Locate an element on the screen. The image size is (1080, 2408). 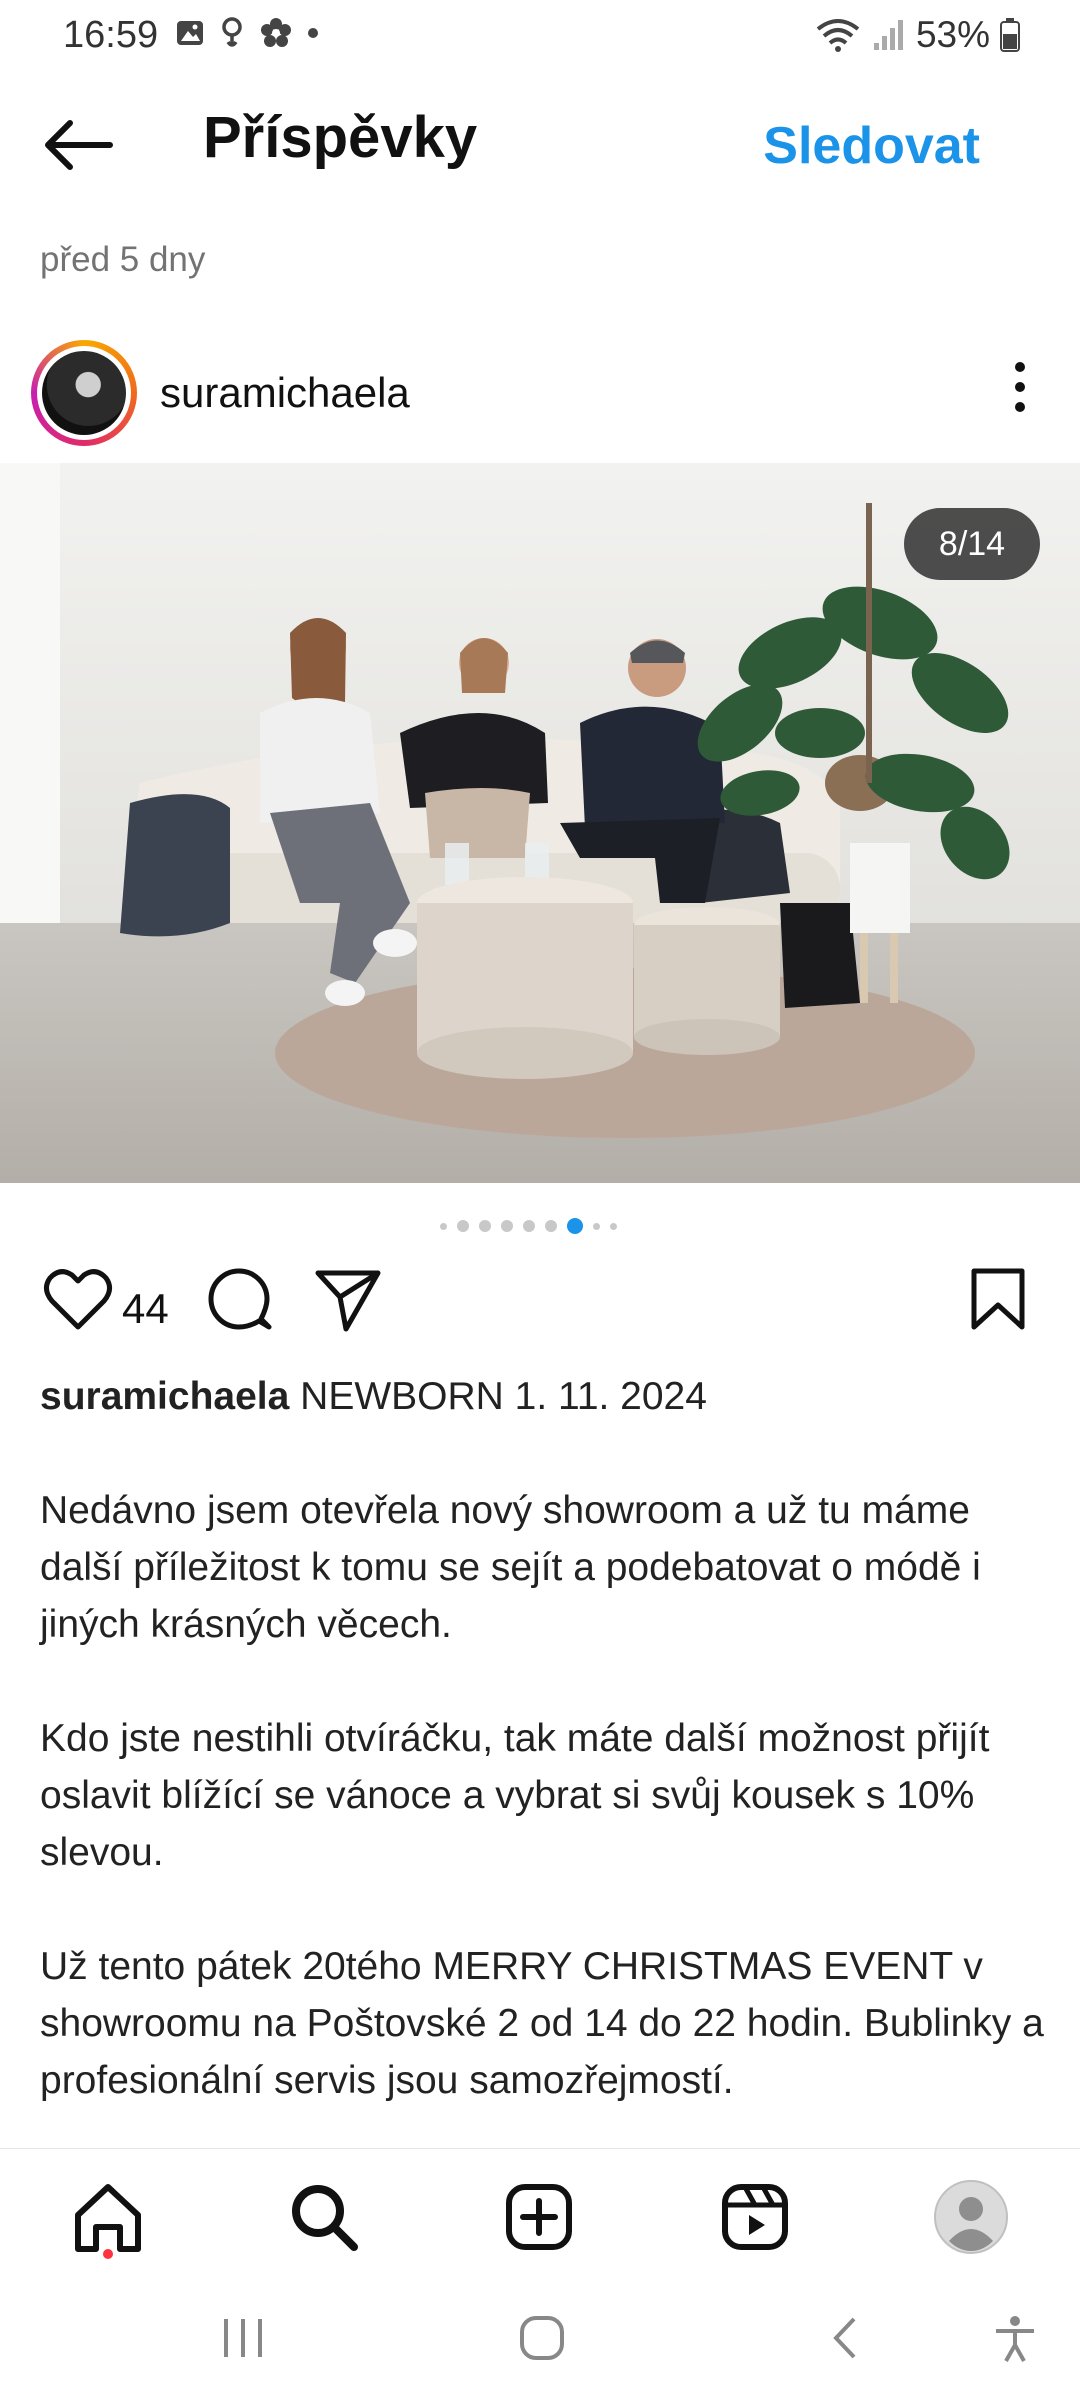
search-icon is located at coordinates (325, 2218).